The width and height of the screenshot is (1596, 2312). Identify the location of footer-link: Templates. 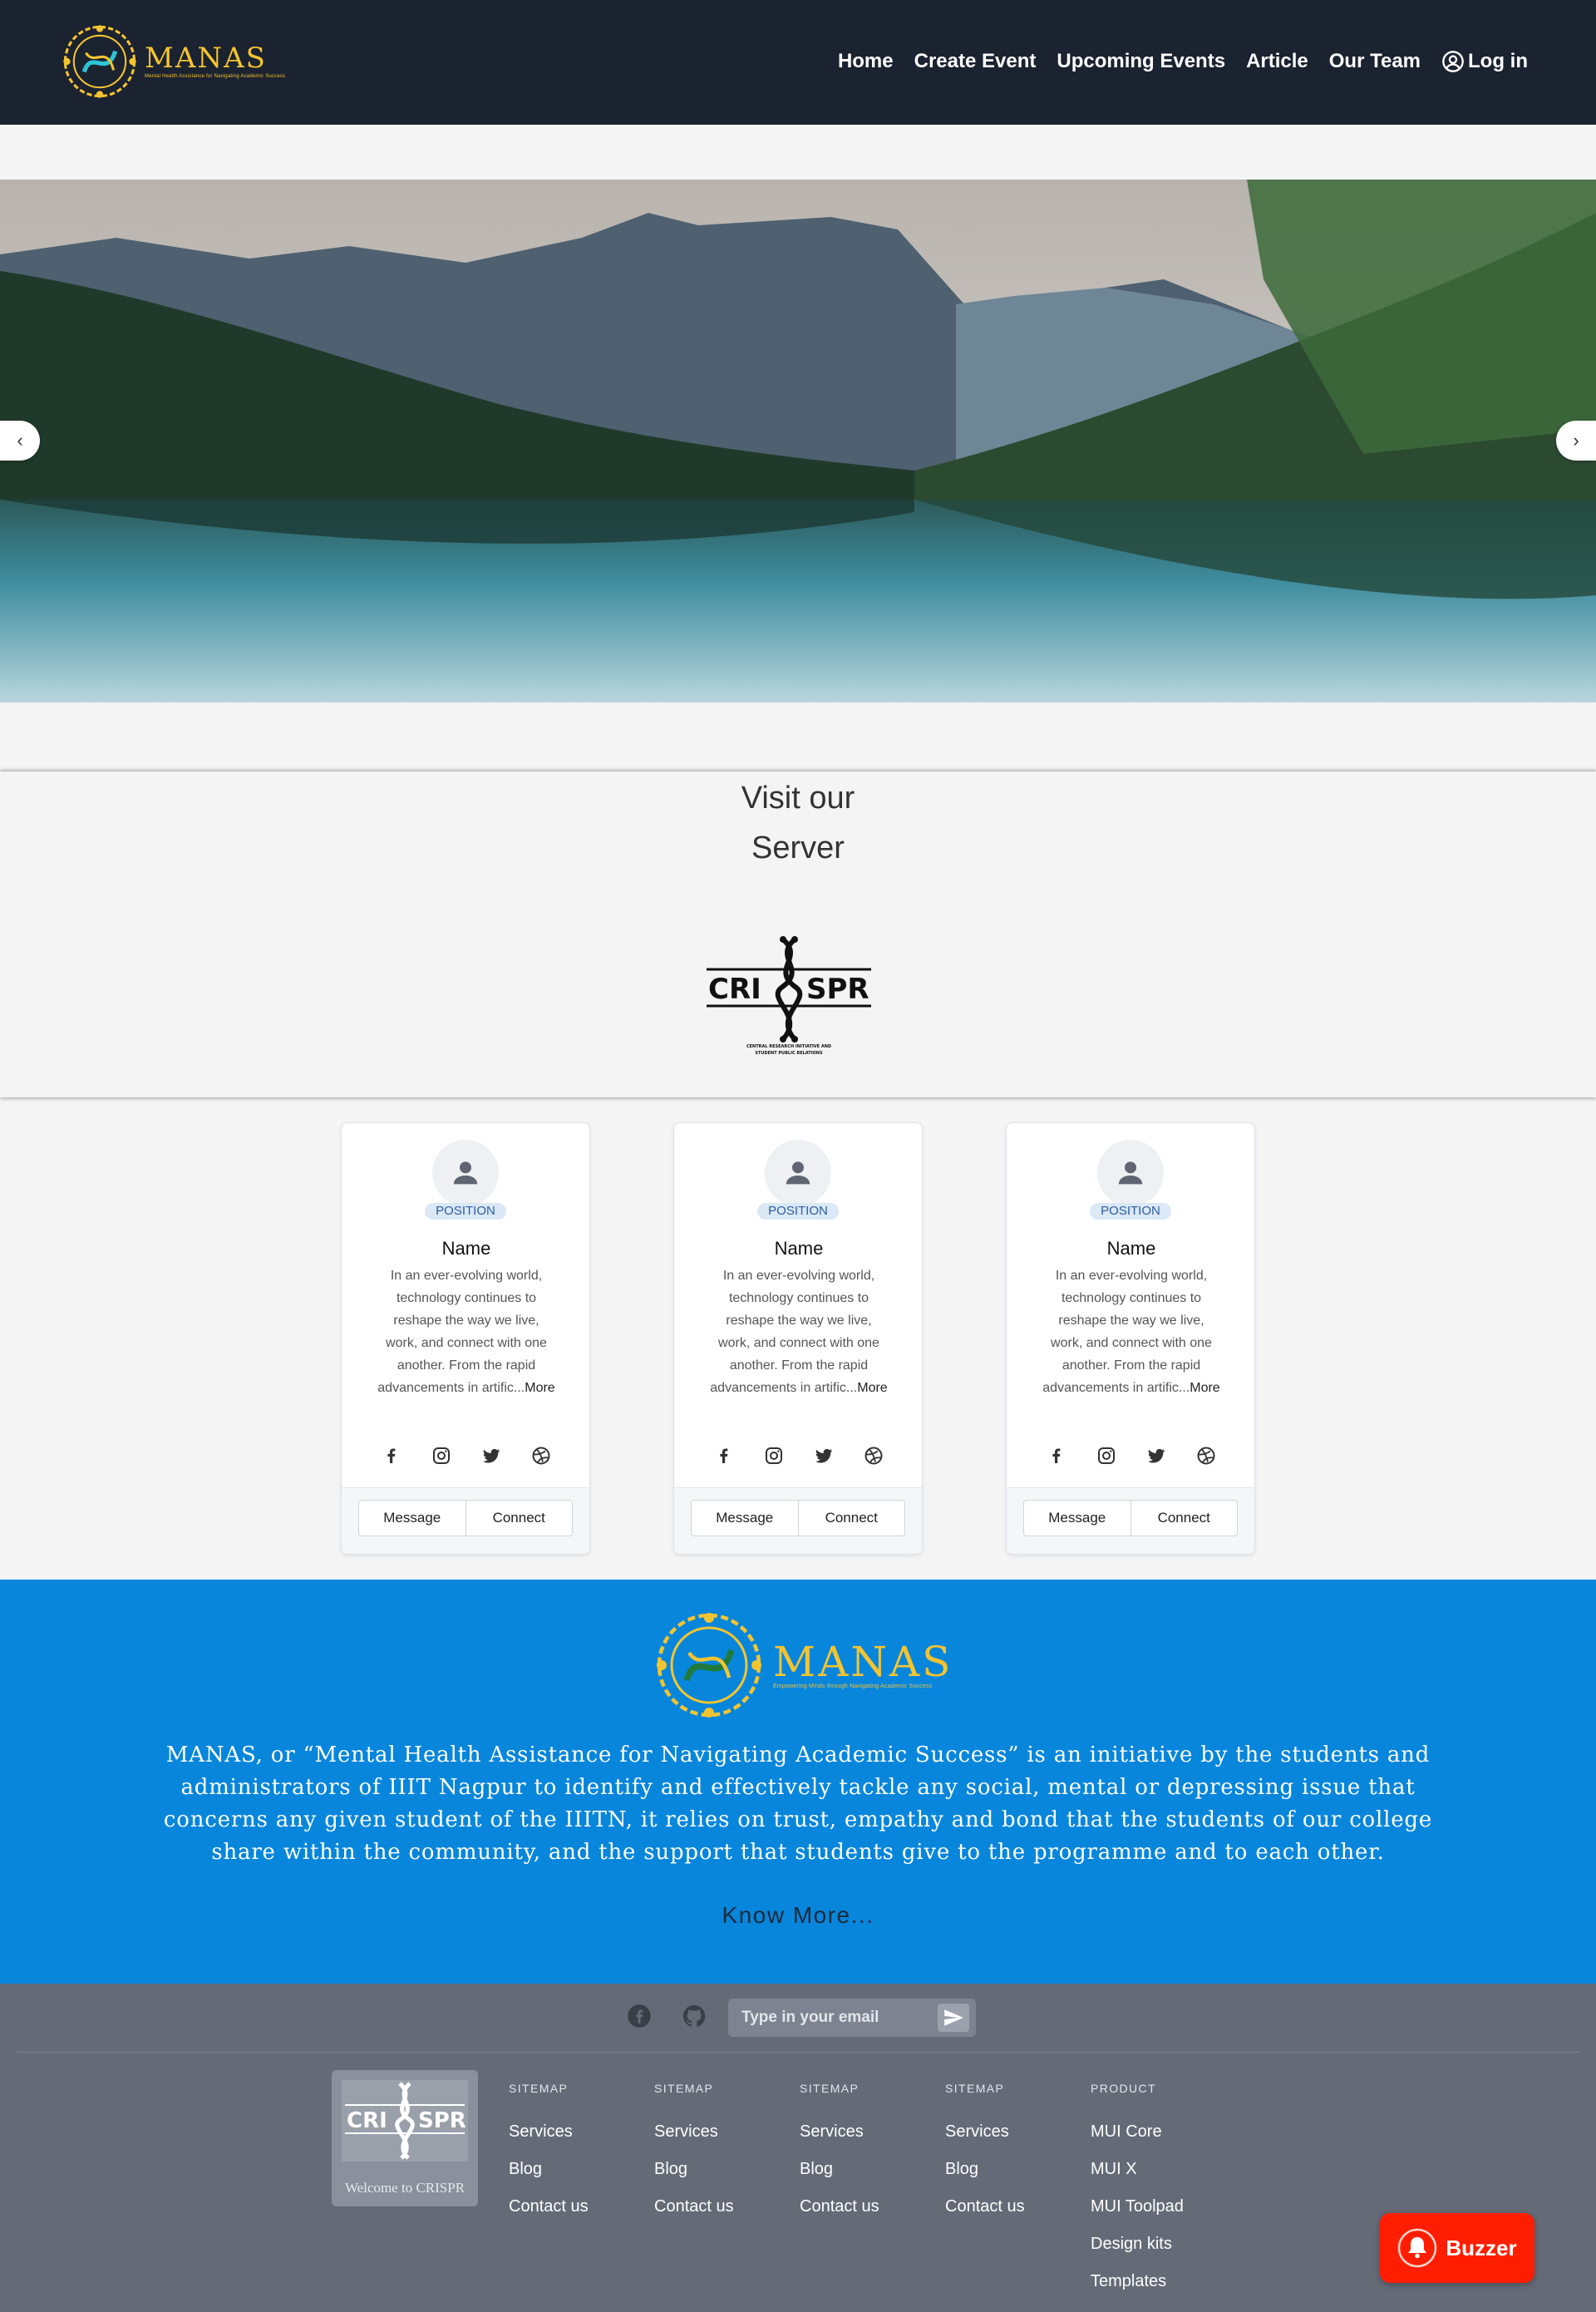
(1161, 2281).